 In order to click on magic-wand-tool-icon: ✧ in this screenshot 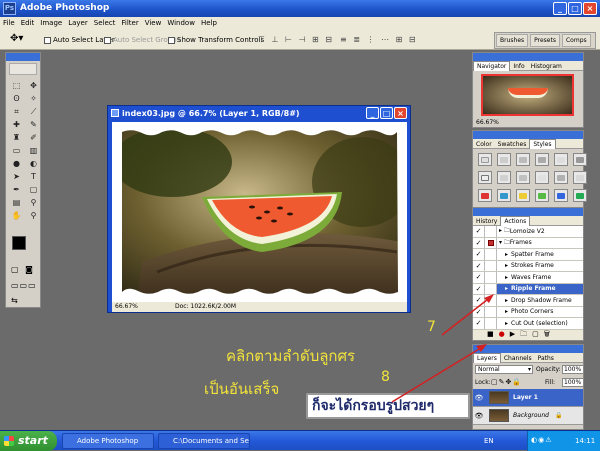, I will do `click(33, 98)`.